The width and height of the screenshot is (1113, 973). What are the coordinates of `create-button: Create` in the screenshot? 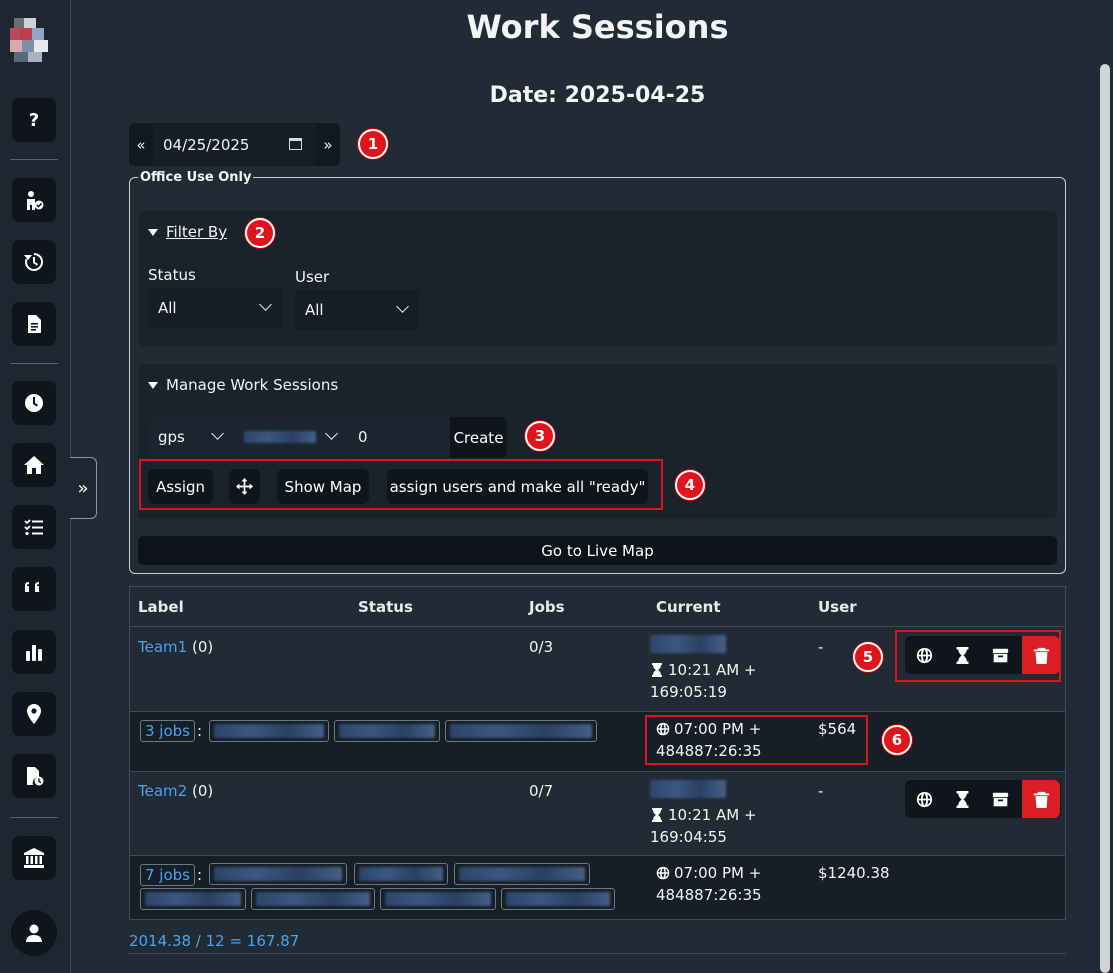 It's located at (478, 437).